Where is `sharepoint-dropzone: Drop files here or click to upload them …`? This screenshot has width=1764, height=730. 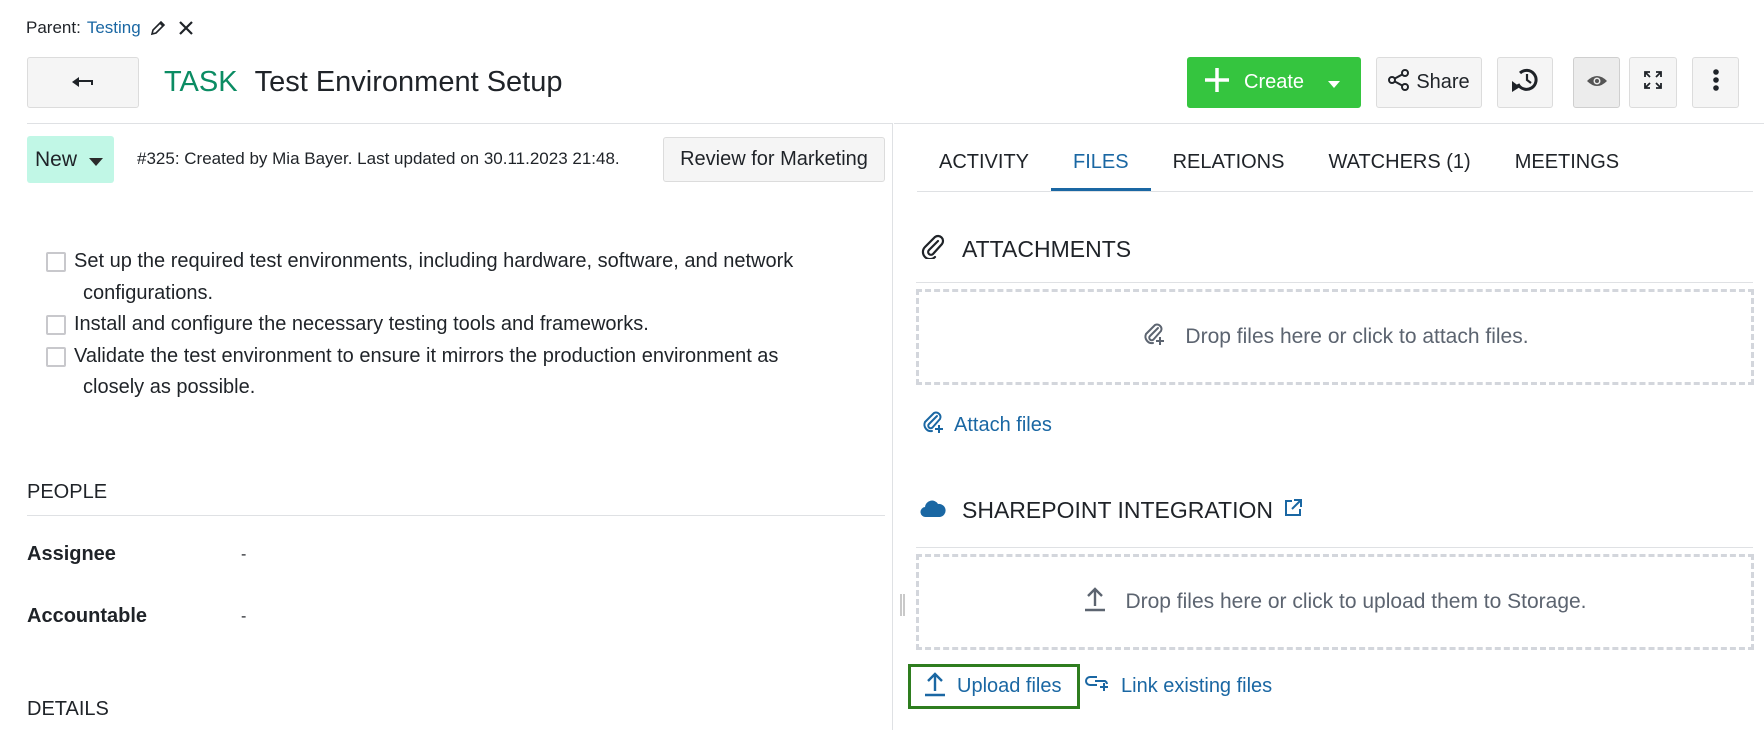 sharepoint-dropzone: Drop files here or click to upload them … is located at coordinates (1335, 602).